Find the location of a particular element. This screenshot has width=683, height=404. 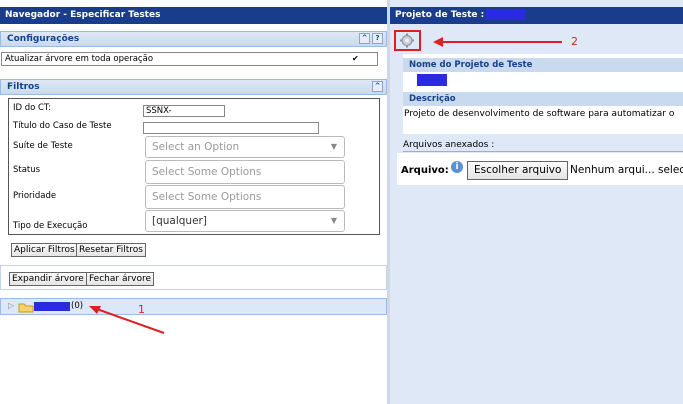

id-label: ID do CT: is located at coordinates (32, 108).